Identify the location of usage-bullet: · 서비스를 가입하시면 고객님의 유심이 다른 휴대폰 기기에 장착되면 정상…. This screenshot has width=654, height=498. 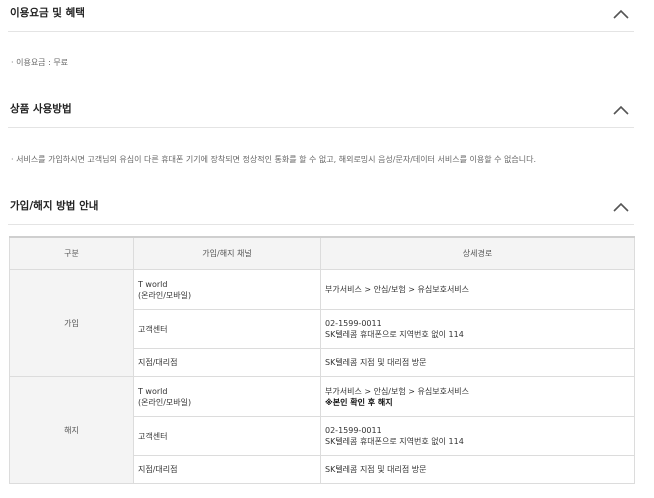
(273, 159).